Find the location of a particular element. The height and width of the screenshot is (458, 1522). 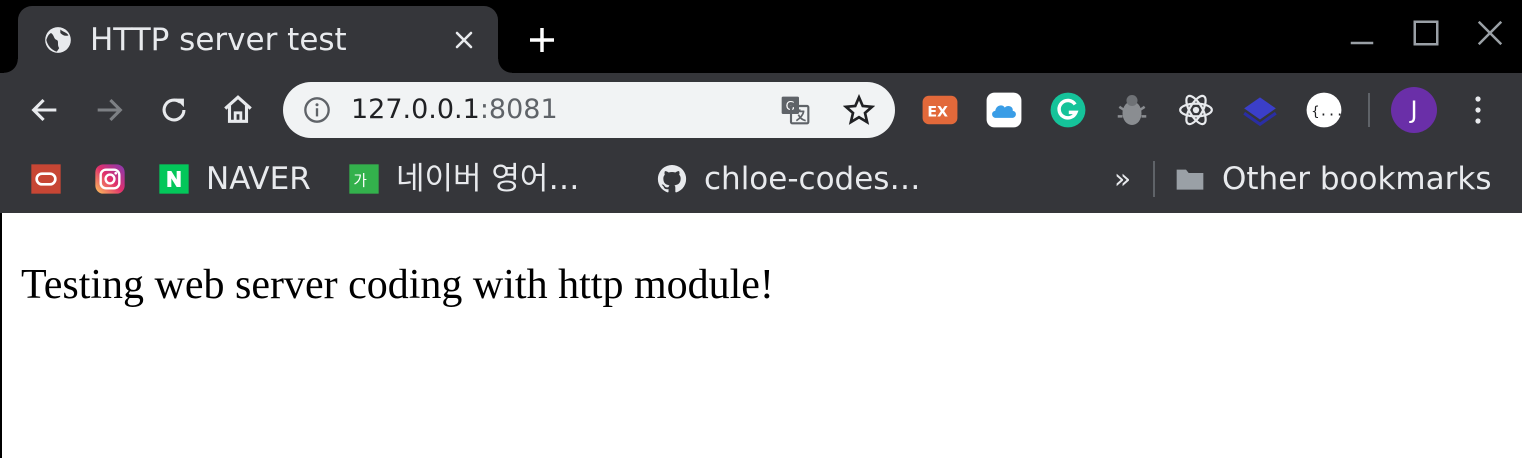

forward-icon is located at coordinates (109, 110).